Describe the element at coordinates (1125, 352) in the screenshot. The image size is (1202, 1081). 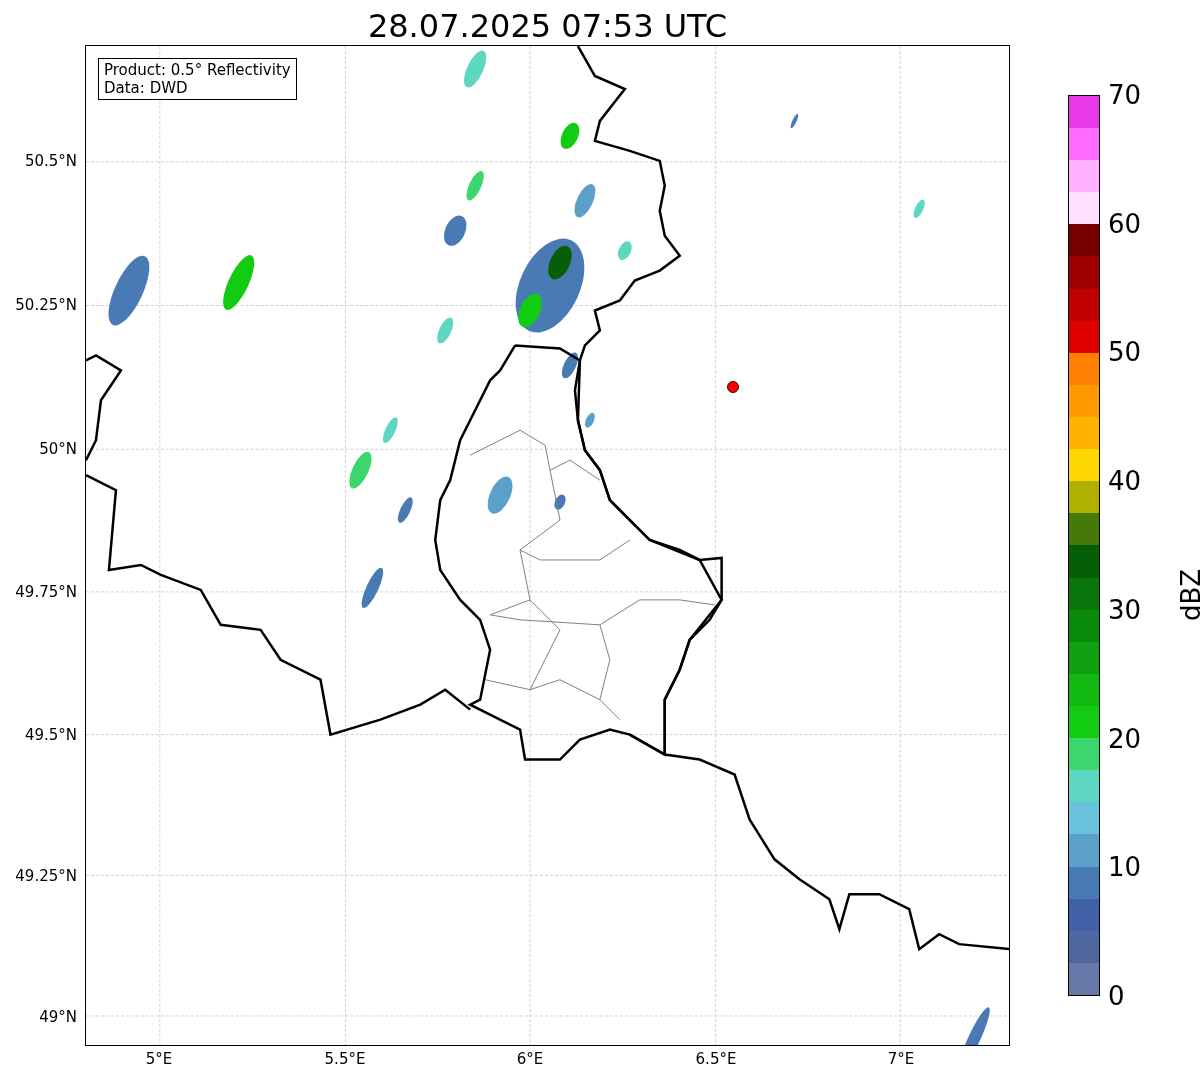
I see `colorbar-tick-label: 50` at that location.